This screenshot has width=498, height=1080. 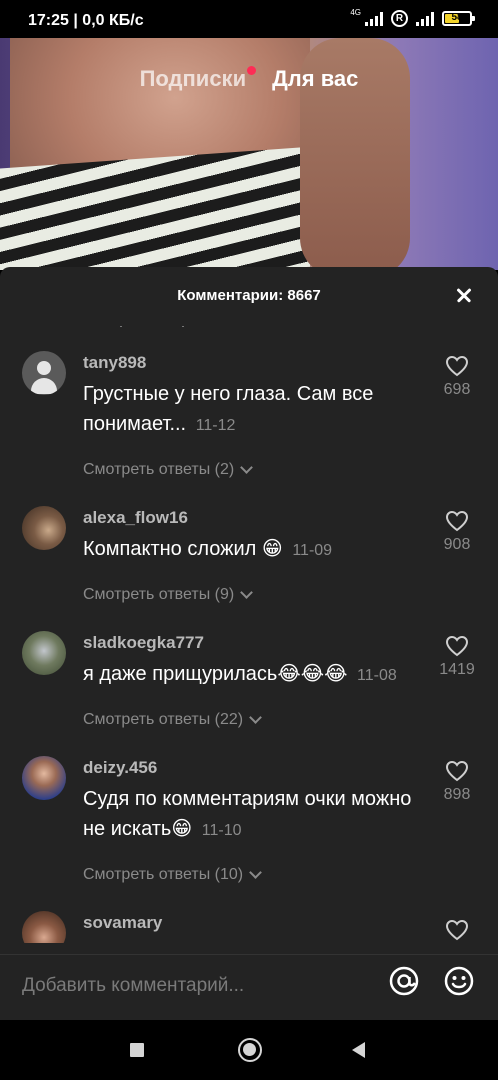 I want to click on view-replies-button: Смотреть ответы (22), so click(x=172, y=720).